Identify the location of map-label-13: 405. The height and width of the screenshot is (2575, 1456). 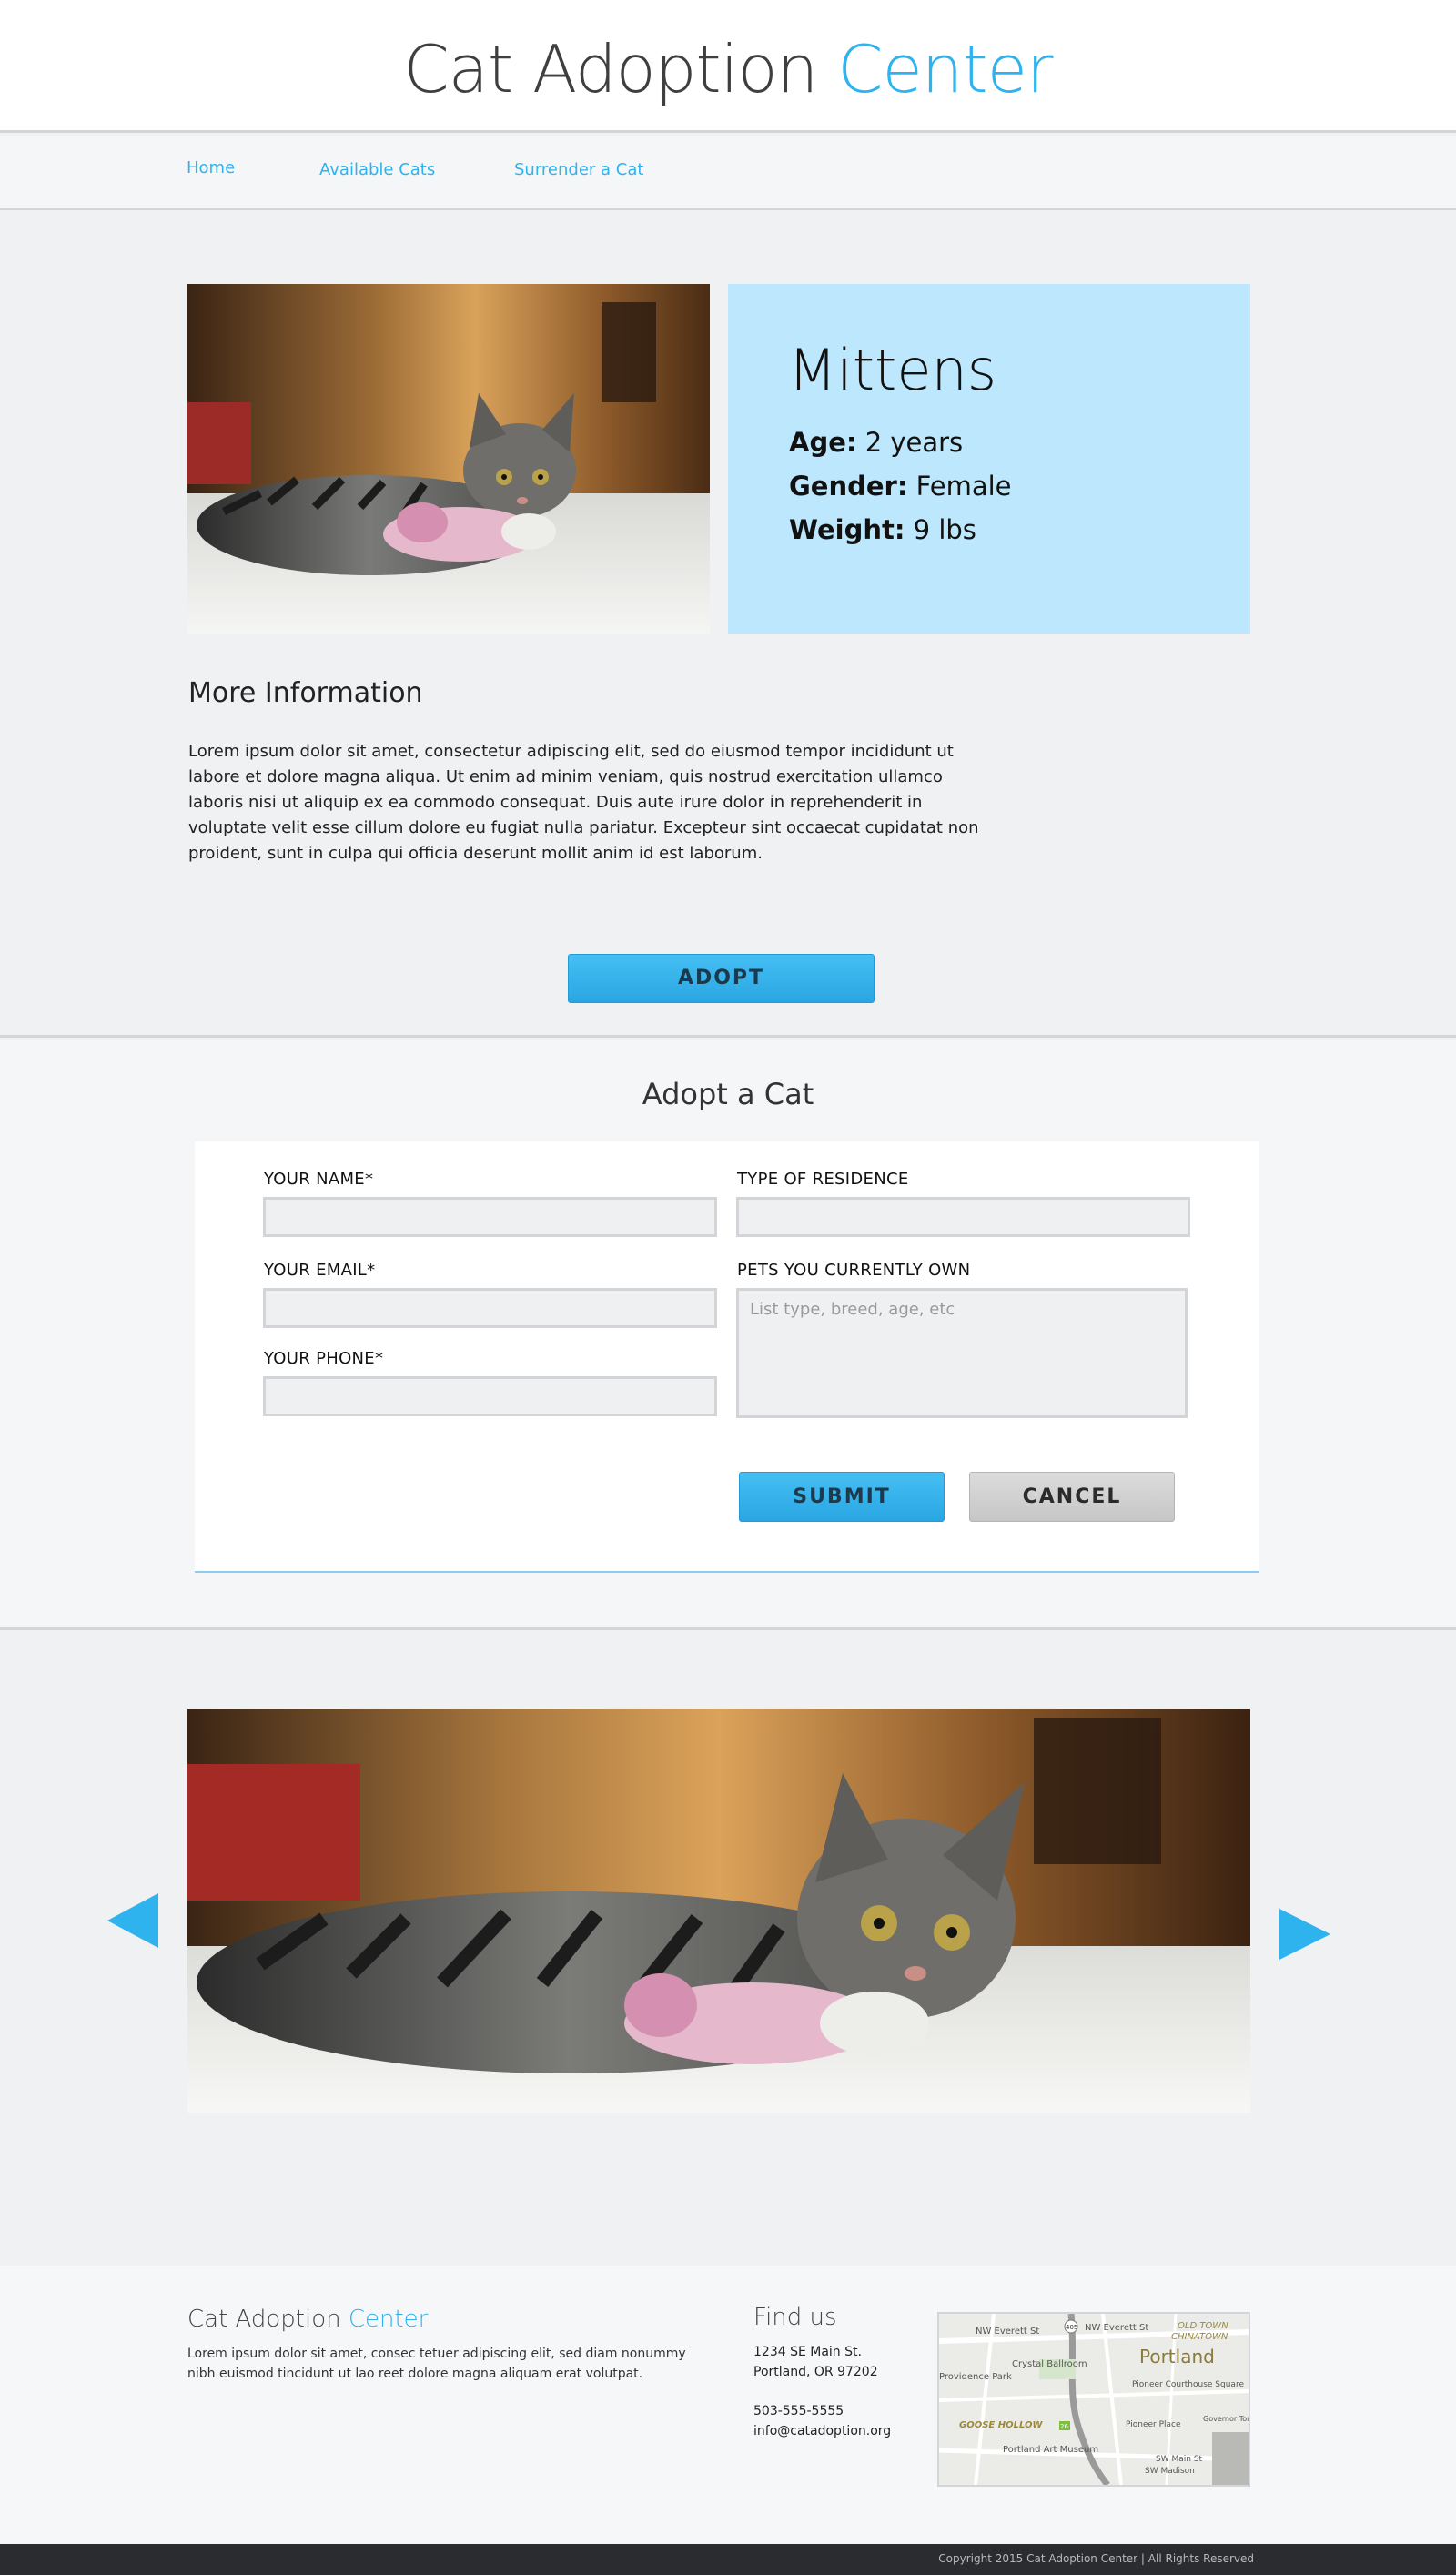
(1072, 2327).